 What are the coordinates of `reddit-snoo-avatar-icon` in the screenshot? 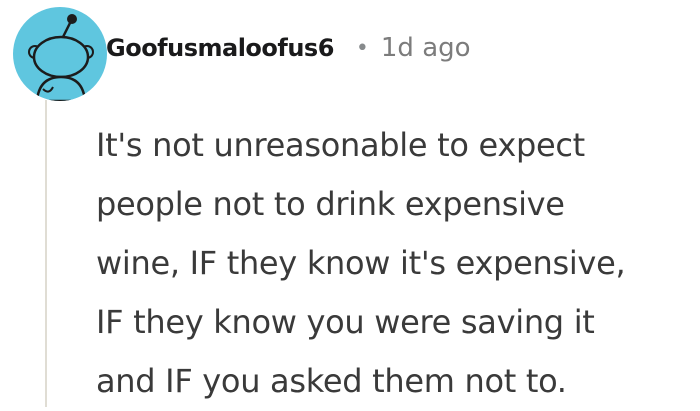 It's located at (61, 57).